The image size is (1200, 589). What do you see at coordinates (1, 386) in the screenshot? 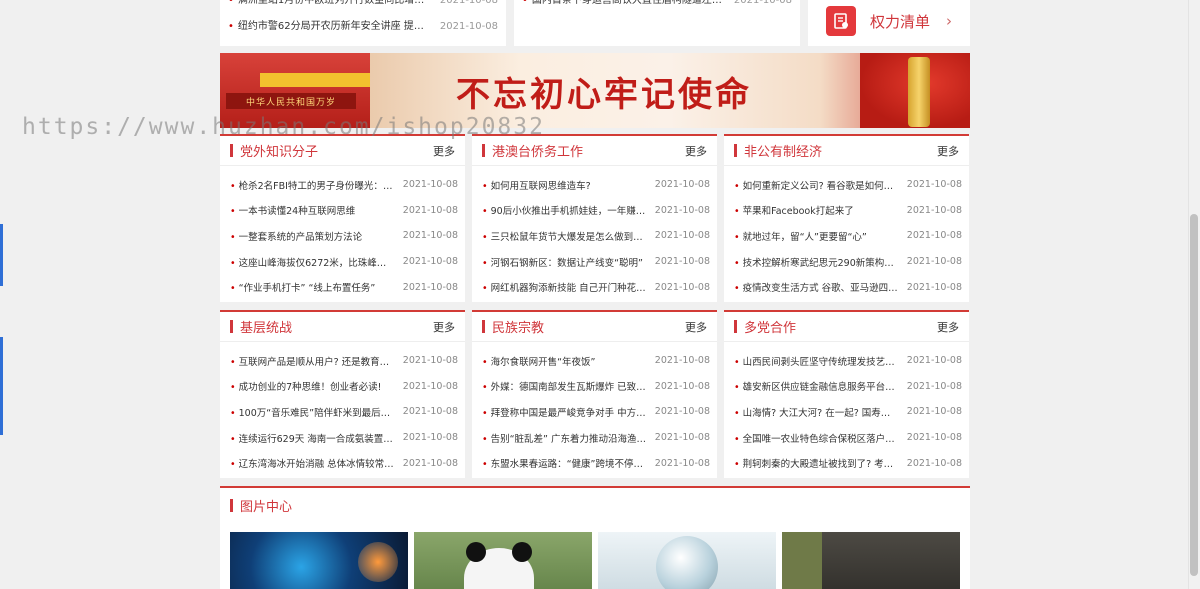
I see `side-float-tab-bottom` at bounding box center [1, 386].